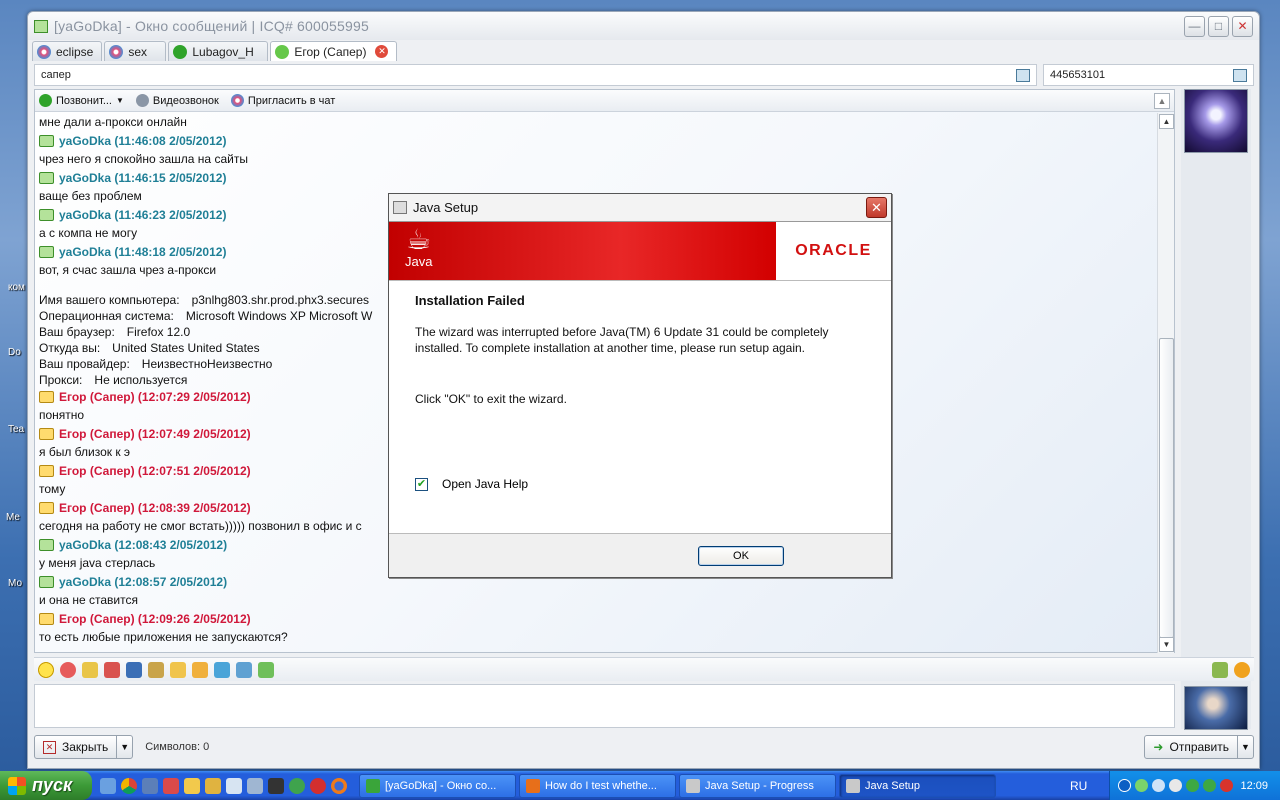 The image size is (1280, 800). What do you see at coordinates (1242, 26) in the screenshot?
I see `close-window-button: ✕` at bounding box center [1242, 26].